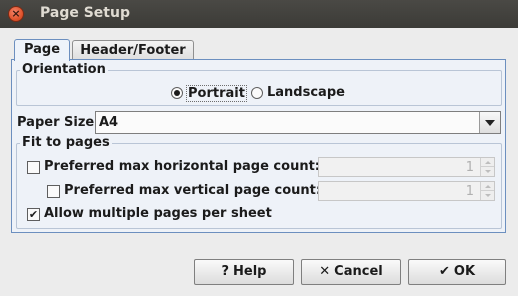 The height and width of the screenshot is (296, 518). What do you see at coordinates (53, 191) in the screenshot?
I see `vertical-count-checkbox` at bounding box center [53, 191].